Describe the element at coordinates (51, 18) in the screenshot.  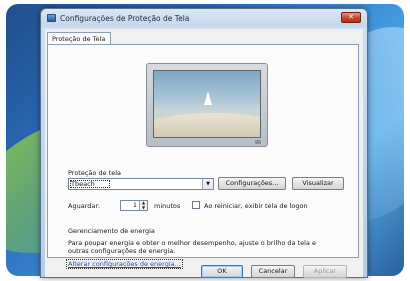
I see `screensaver-app-icon` at that location.